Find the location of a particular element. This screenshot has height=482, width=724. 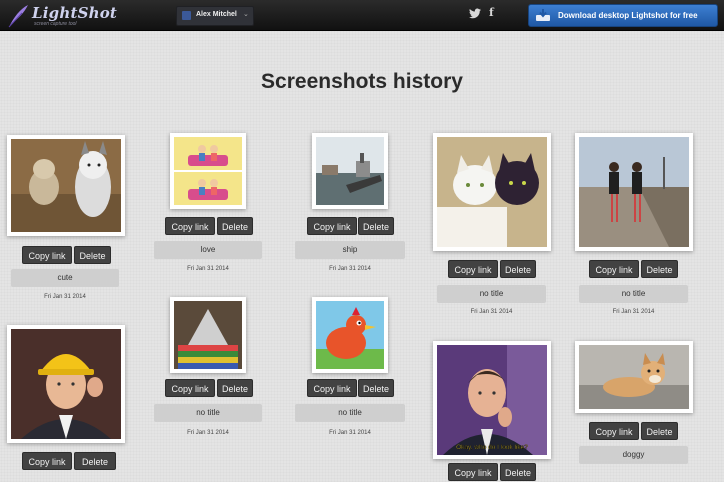

chevron-down-icon: ⌄ is located at coordinates (246, 14).